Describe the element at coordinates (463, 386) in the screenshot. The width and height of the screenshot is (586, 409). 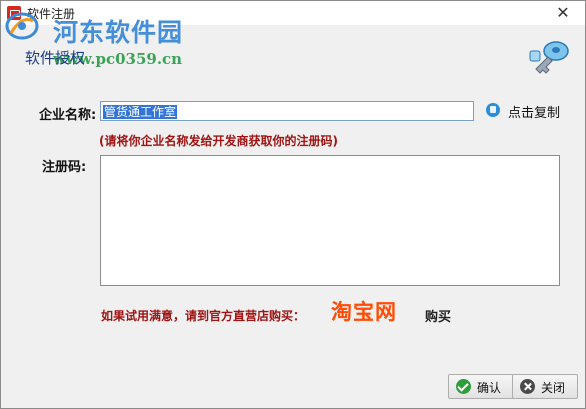
I see `check-icon` at that location.